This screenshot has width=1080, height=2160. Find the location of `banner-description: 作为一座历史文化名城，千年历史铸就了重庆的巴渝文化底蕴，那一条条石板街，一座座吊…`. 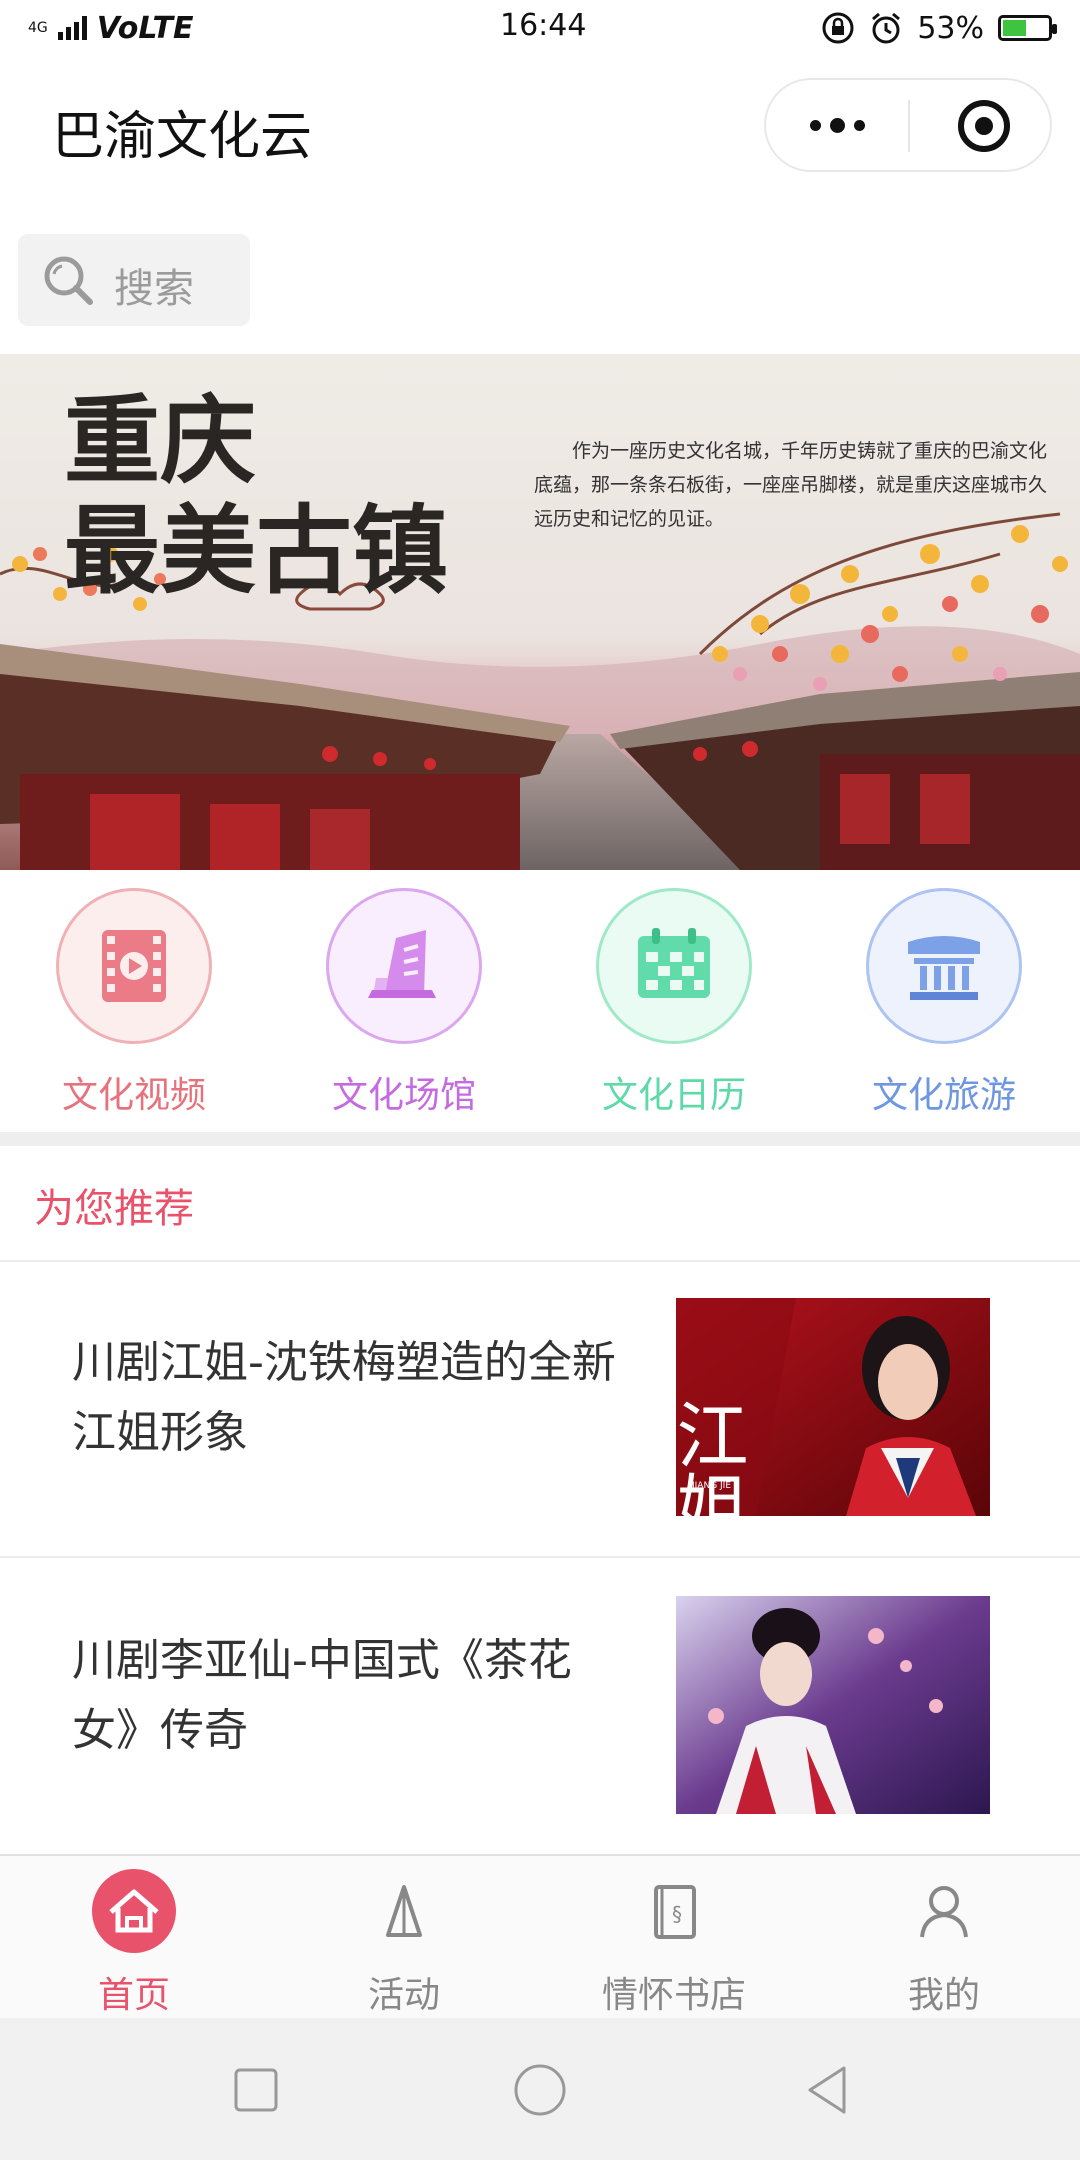

banner-description: 作为一座历史文化名城，千年历史铸就了重庆的巴渝文化底蕴，那一条条石板街，一座座吊… is located at coordinates (791, 485).